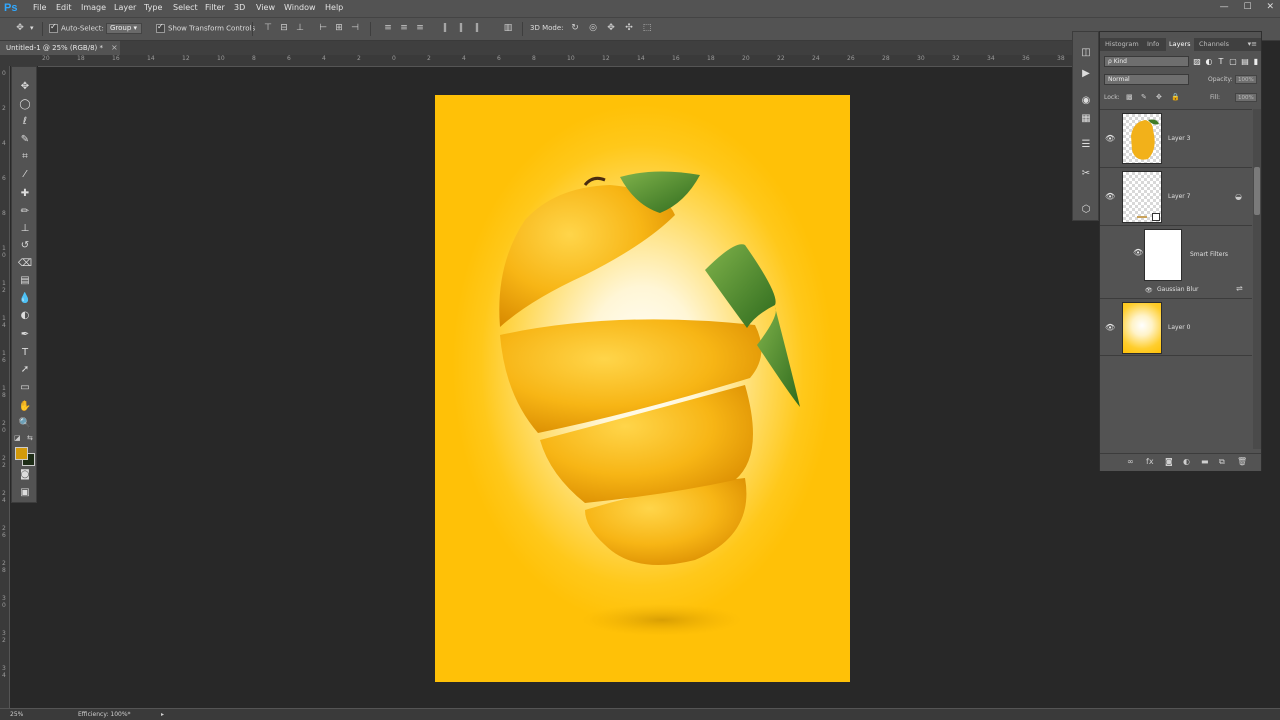 Image resolution: width=1280 pixels, height=720 pixels. What do you see at coordinates (39, 7) in the screenshot?
I see `menu-file: File` at bounding box center [39, 7].